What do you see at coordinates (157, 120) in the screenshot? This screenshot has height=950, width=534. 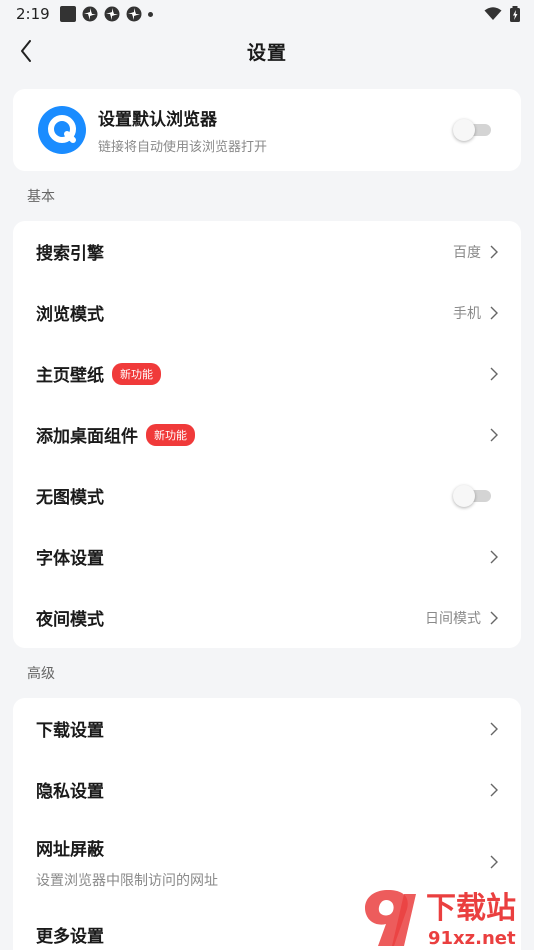 I see `default-browser-title: 设置默认浏览器` at bounding box center [157, 120].